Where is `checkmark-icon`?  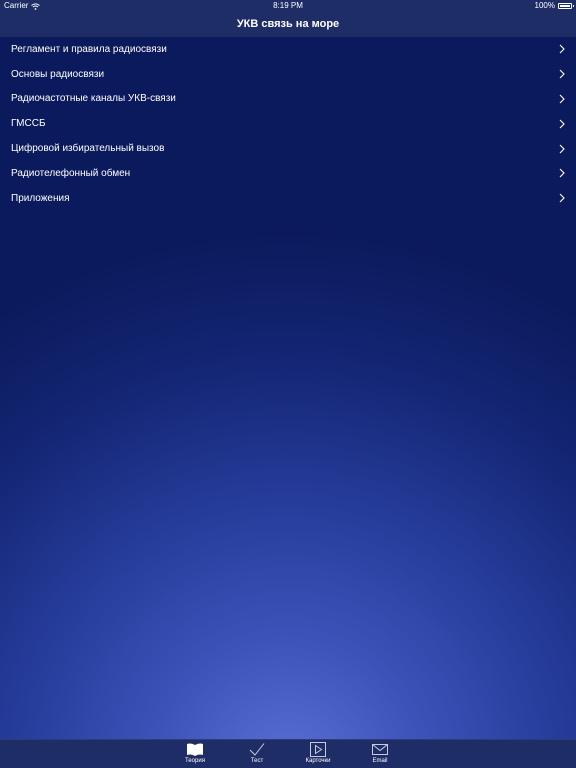
checkmark-icon is located at coordinates (257, 749).